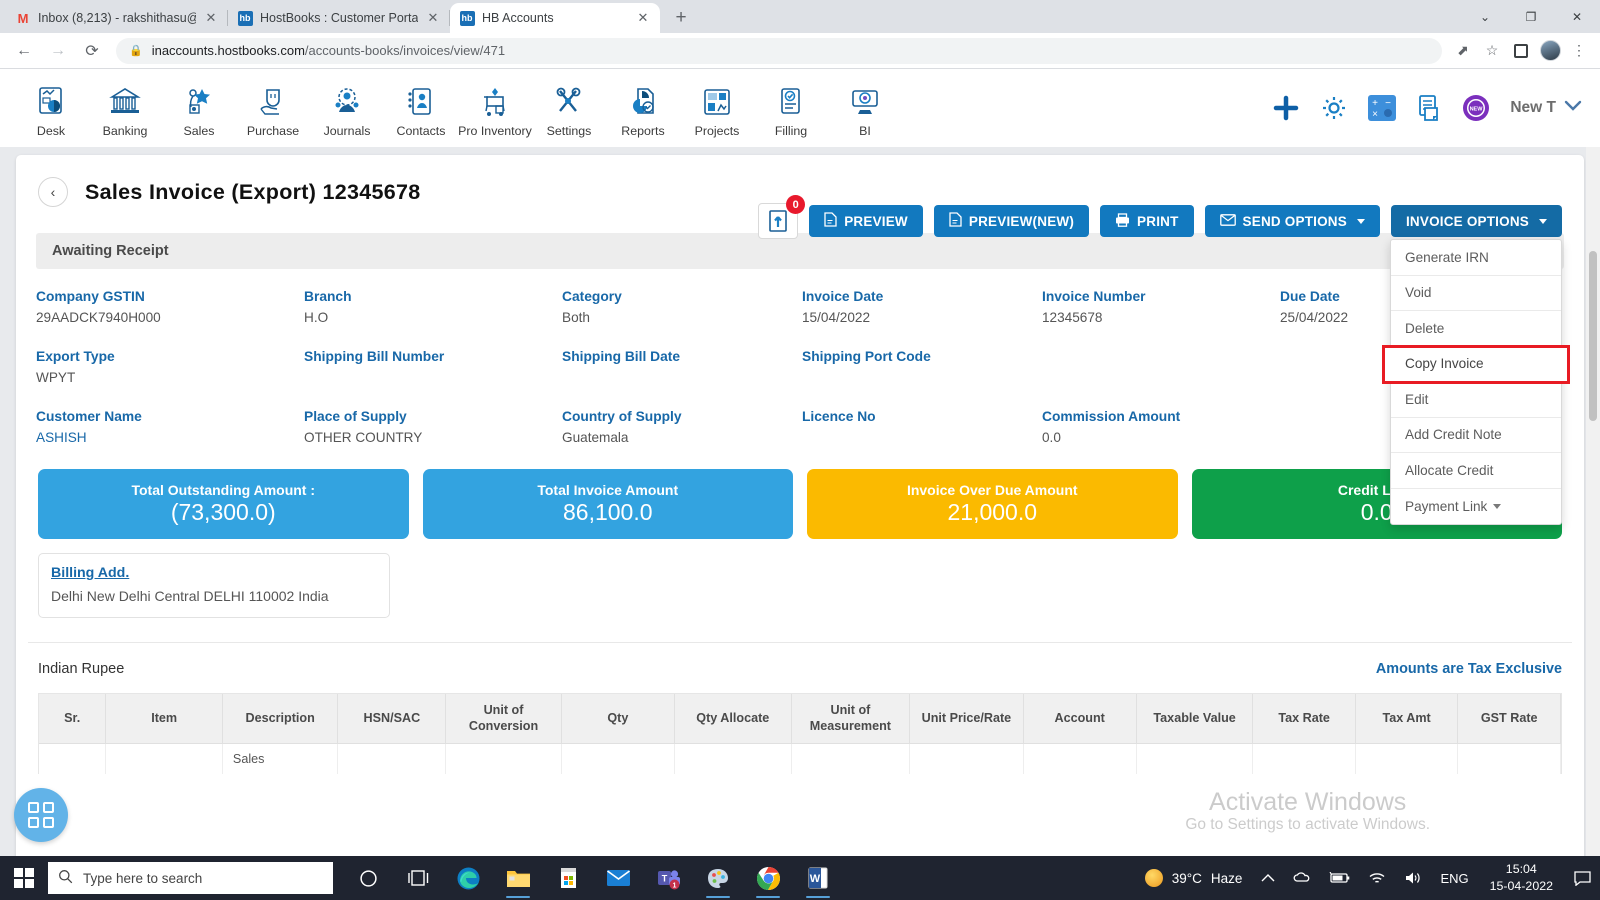  I want to click on nav-item-projects: Projects, so click(717, 108).